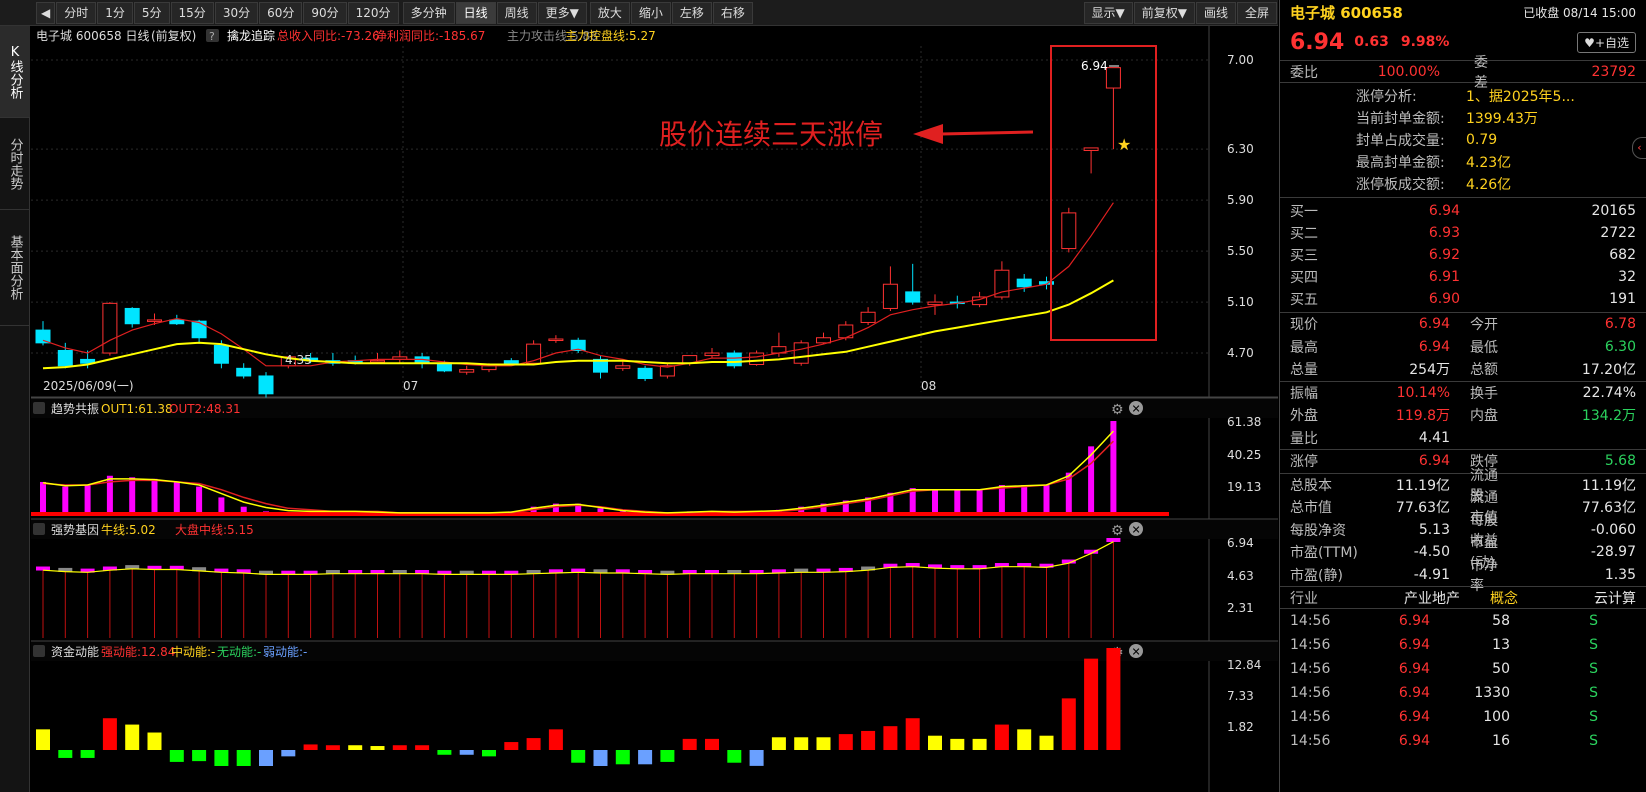  I want to click on industry-field: 产业地产, so click(1415, 598).